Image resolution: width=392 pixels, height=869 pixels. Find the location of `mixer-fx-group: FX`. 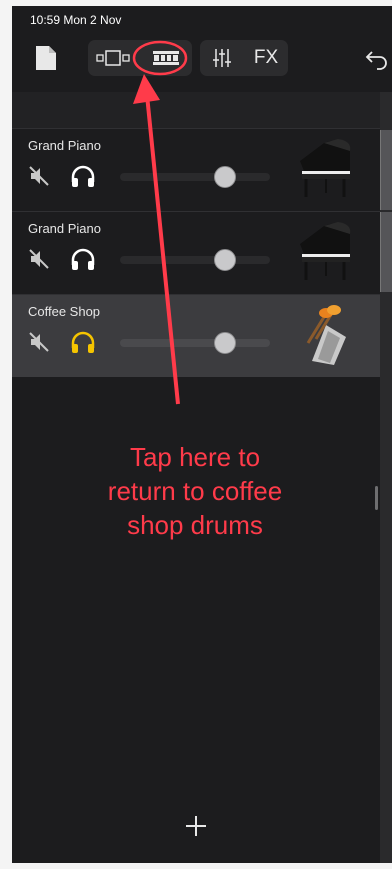

mixer-fx-group: FX is located at coordinates (244, 58).